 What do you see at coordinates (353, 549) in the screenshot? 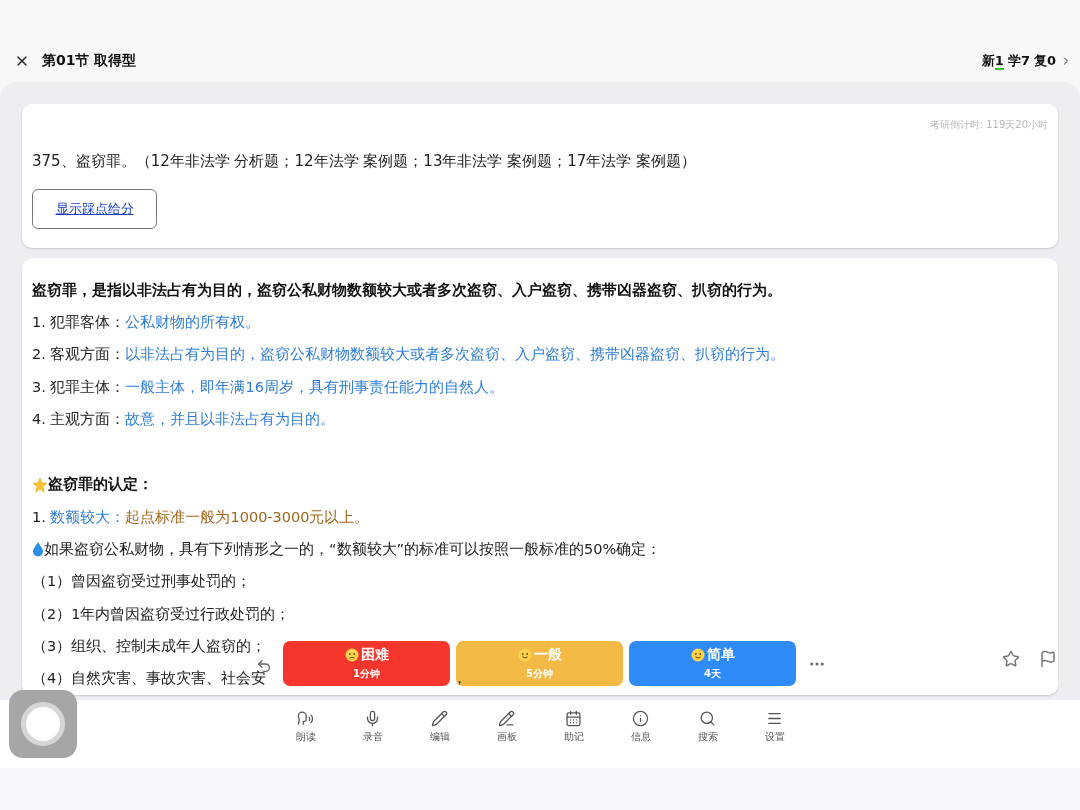
I see `note-text: 如果盗窃公私财物，具有下列情形之一的，“数额较大”的标准可以按照一般标准的50%确定：` at bounding box center [353, 549].